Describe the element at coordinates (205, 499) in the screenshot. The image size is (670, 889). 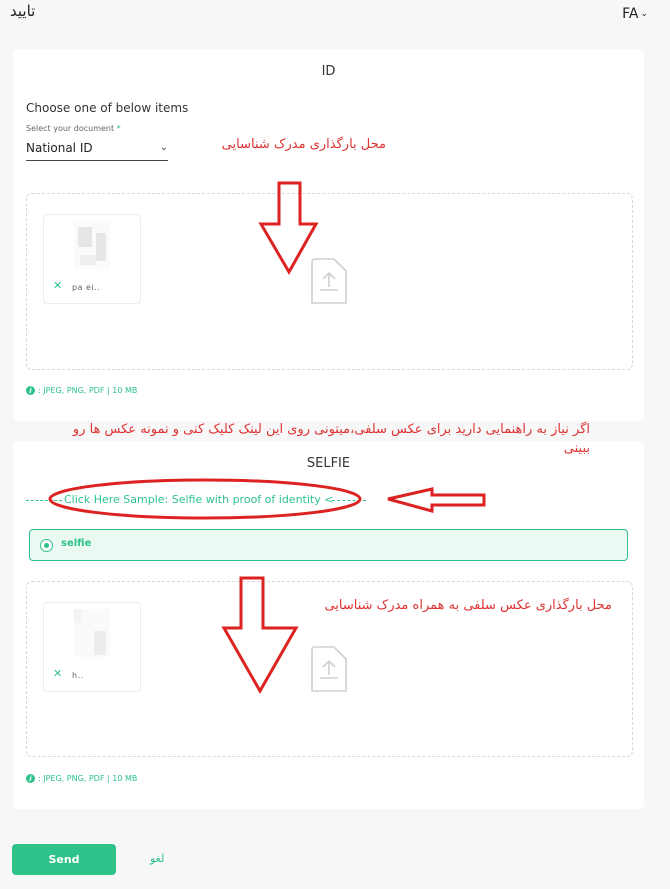
I see `highlight-ellipse` at that location.